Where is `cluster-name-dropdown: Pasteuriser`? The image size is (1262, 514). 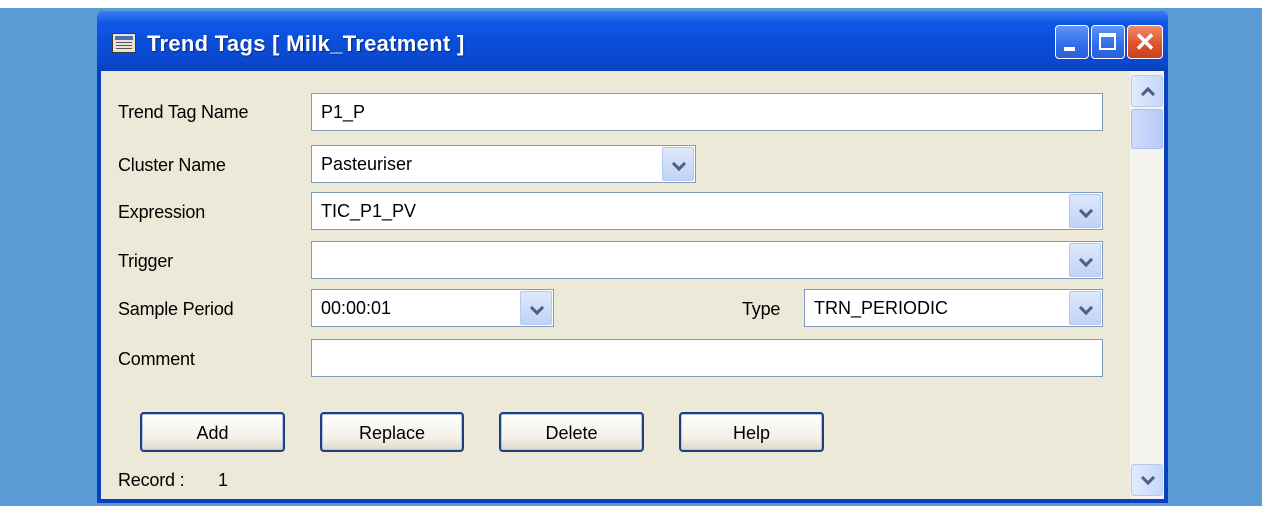
cluster-name-dropdown: Pasteuriser is located at coordinates (503, 164).